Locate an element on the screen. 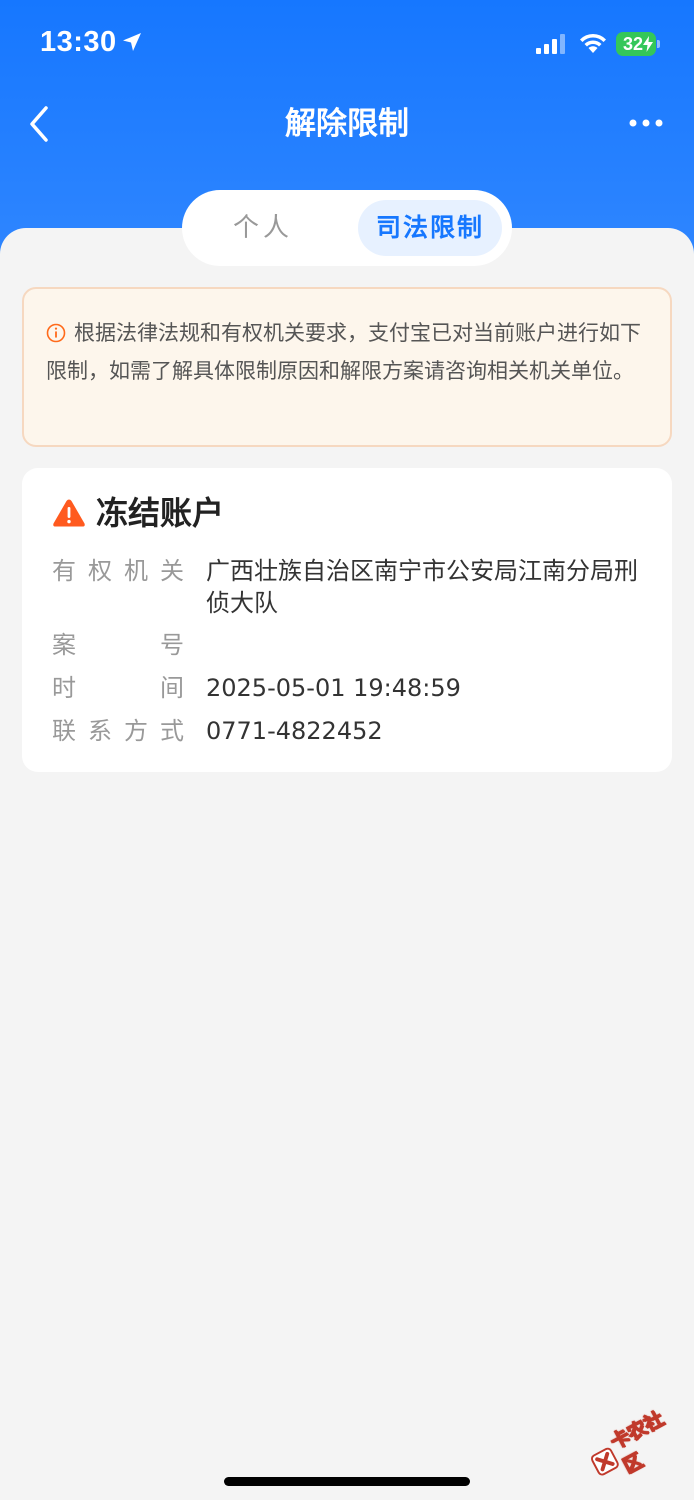 Image resolution: width=694 pixels, height=1500 pixels. label-contact: 联系方式 is located at coordinates (118, 731).